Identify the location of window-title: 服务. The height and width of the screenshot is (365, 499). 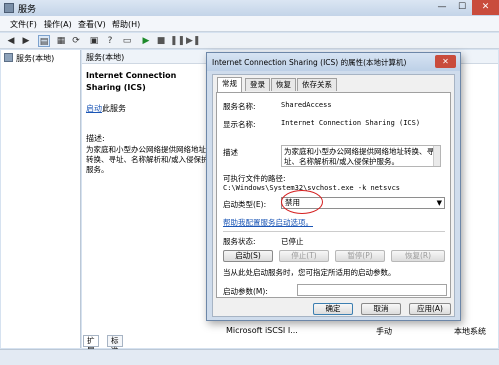
(27, 10).